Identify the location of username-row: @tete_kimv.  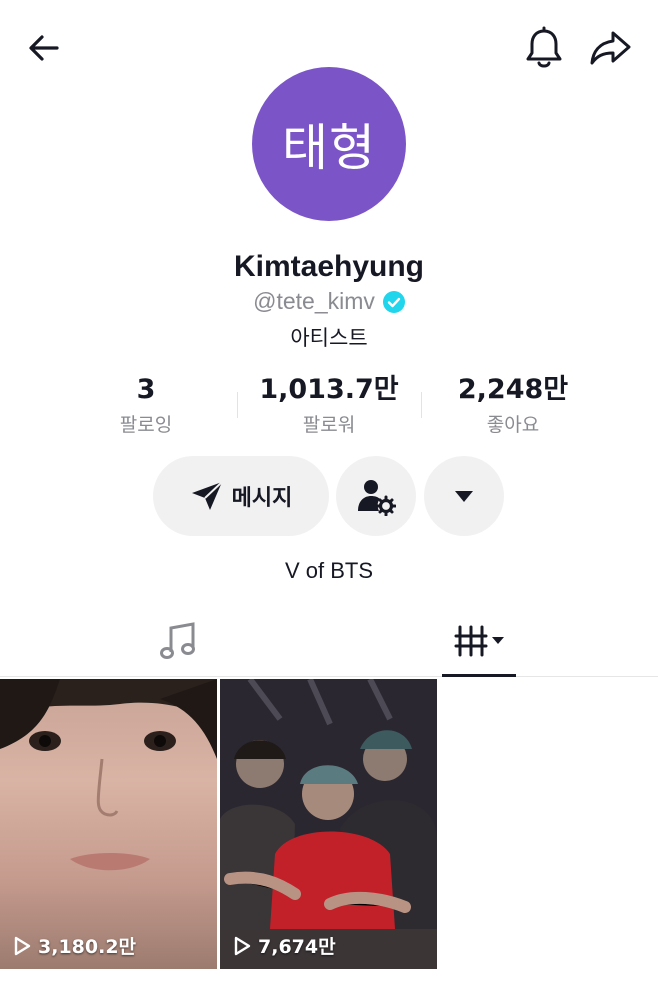
(329, 301).